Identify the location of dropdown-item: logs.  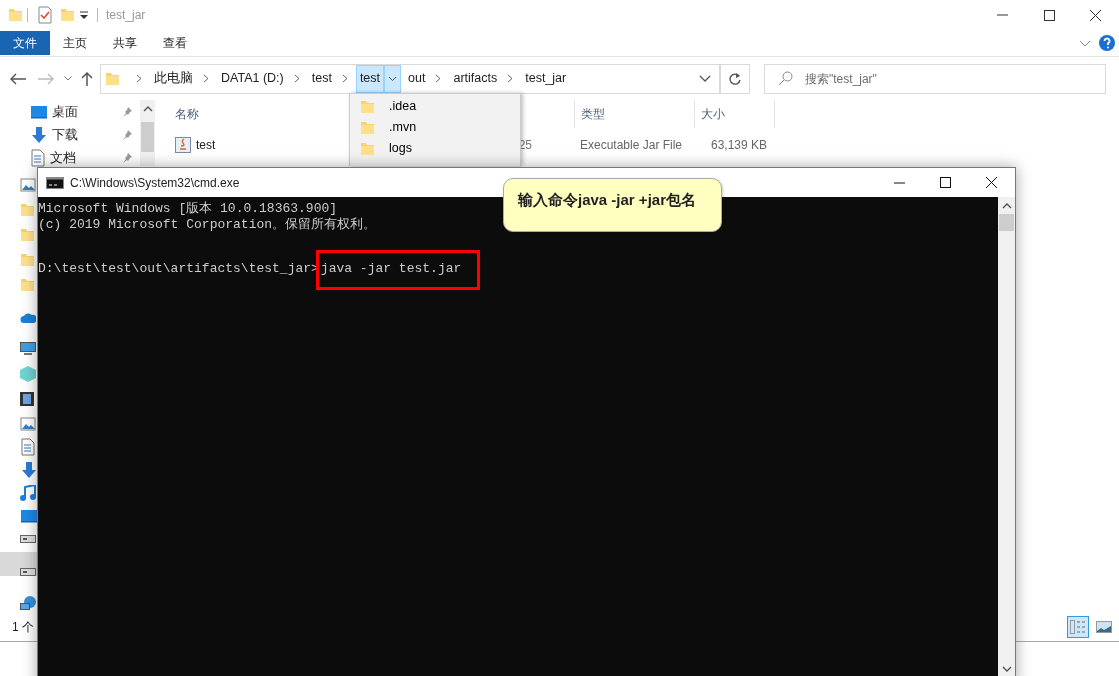
(400, 148).